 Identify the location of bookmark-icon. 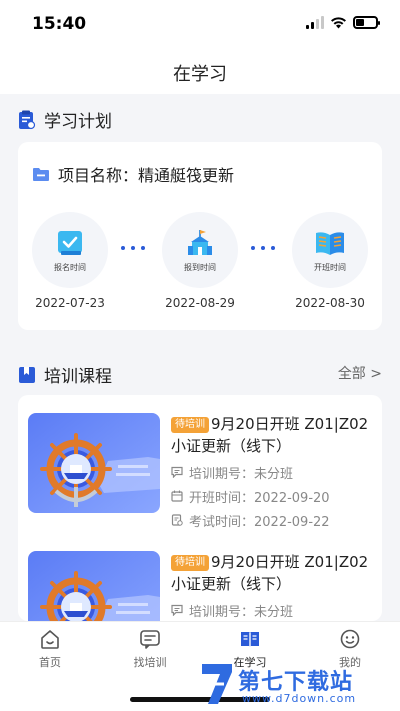
(27, 374).